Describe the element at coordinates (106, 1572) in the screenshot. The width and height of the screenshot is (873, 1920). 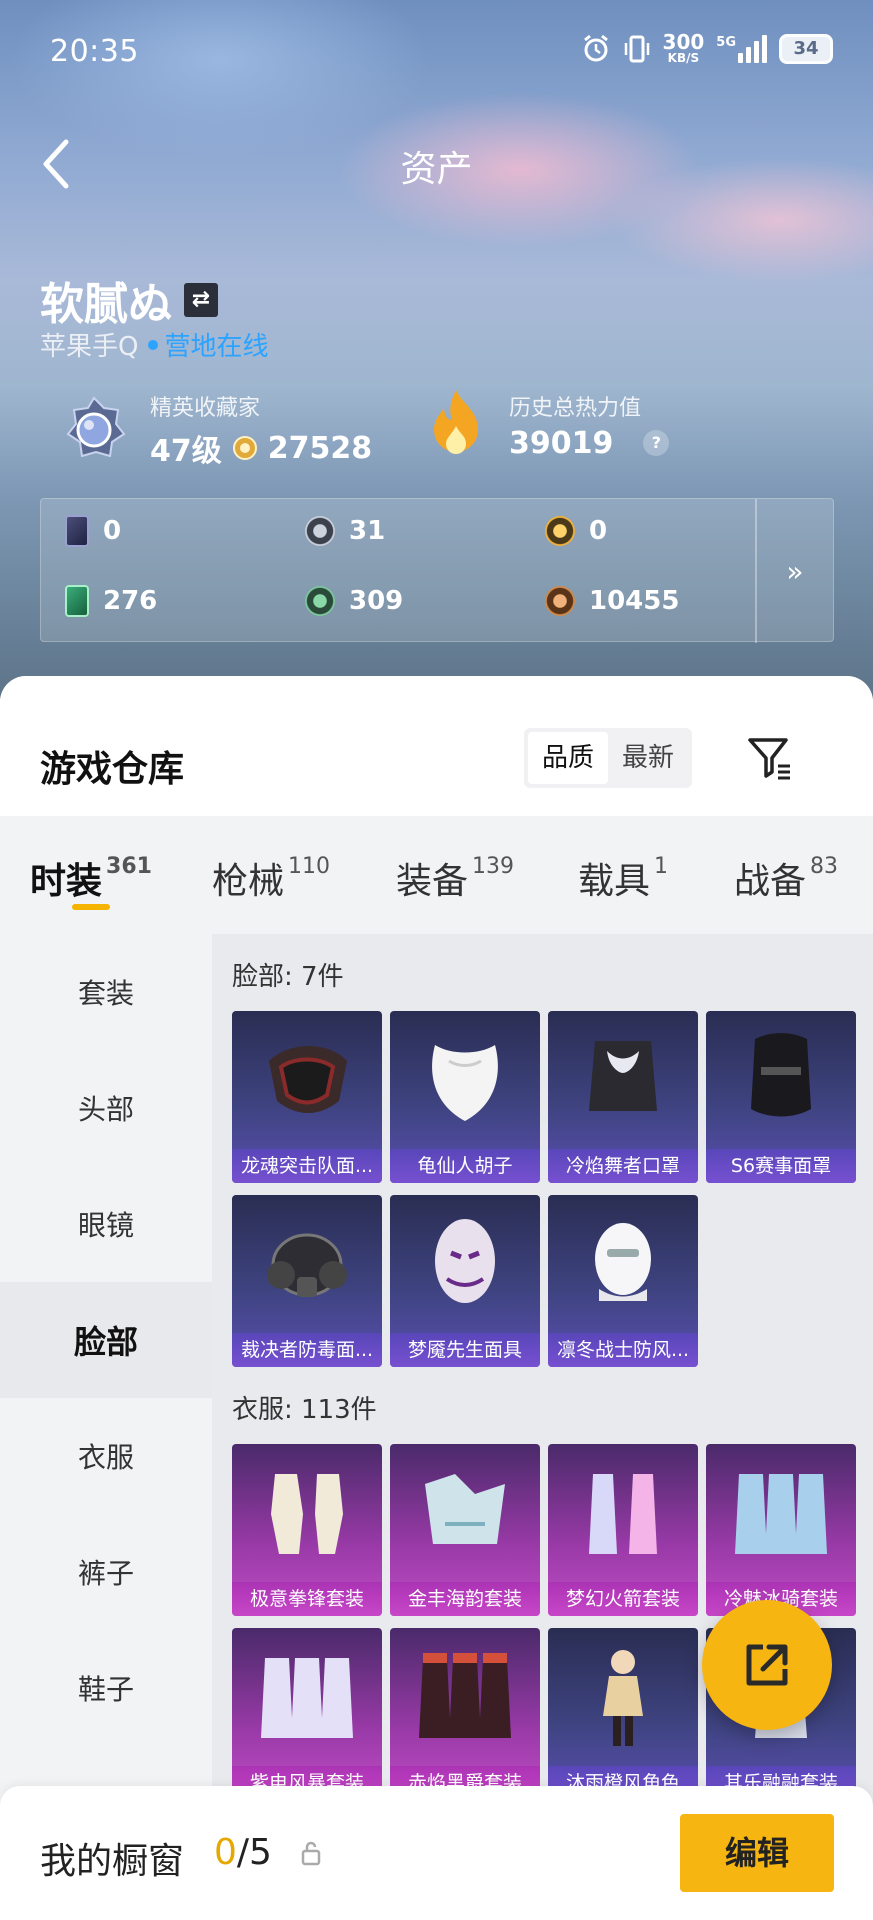
I see `sidebar-item-pants: 裤子` at that location.